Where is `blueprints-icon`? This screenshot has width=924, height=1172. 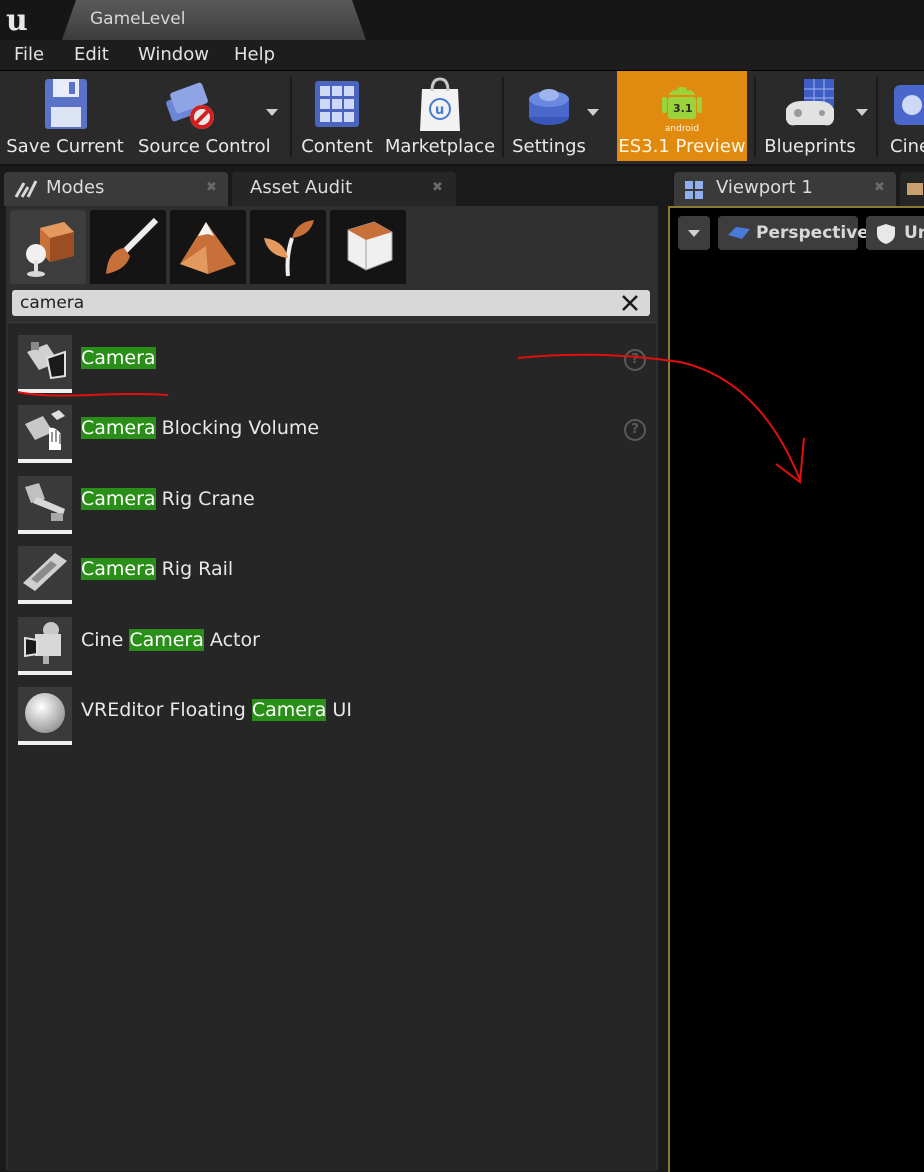
blueprints-icon is located at coordinates (810, 102).